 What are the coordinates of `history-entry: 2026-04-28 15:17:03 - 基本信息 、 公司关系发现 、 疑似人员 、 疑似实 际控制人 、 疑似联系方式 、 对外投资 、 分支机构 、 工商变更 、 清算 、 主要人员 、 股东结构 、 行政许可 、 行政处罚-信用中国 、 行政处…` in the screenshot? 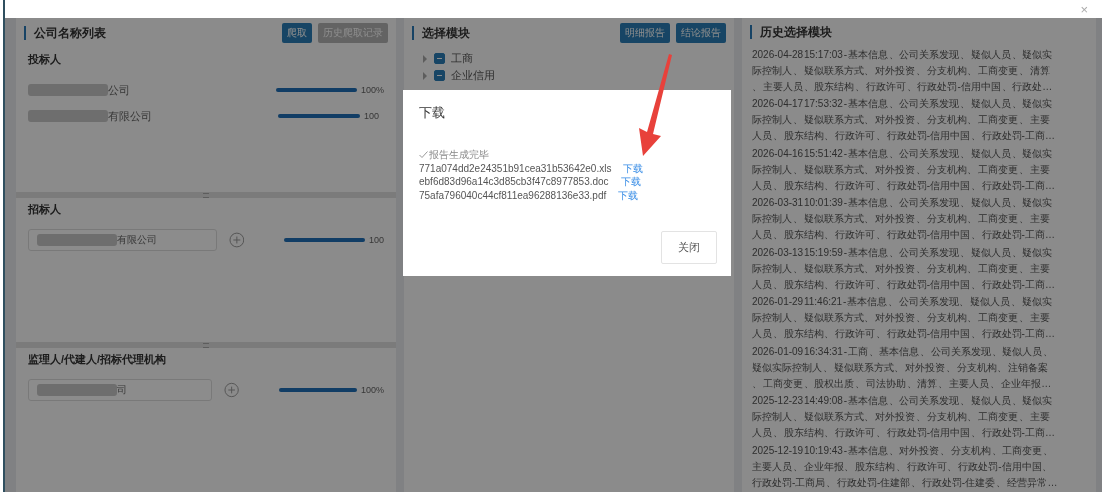 It's located at (902, 70).